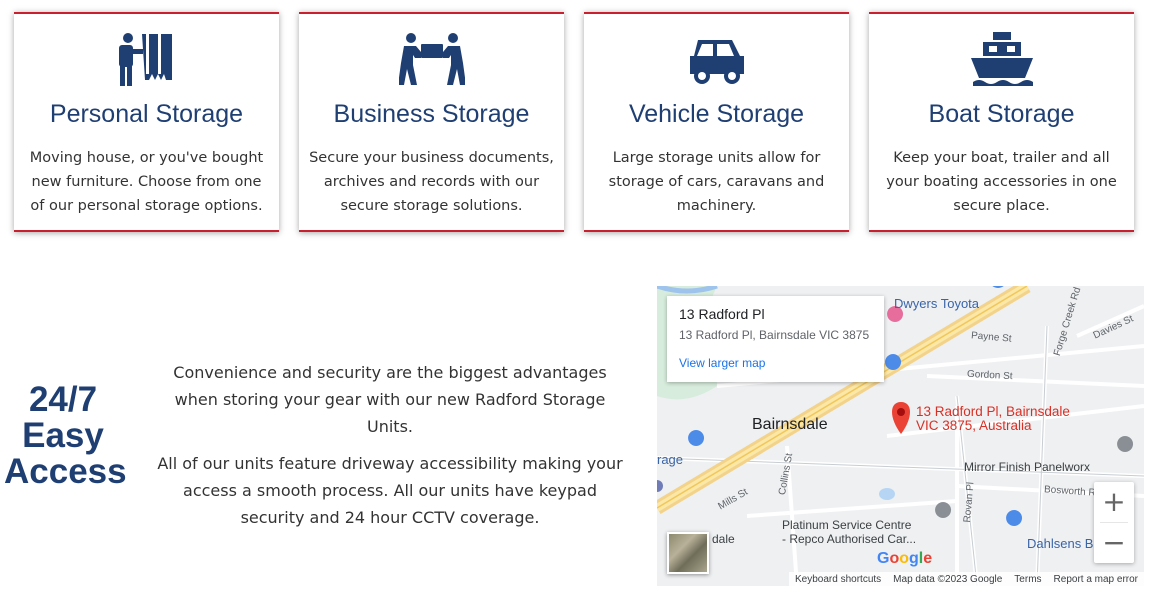  Describe the element at coordinates (723, 539) in the screenshot. I see `map-label-dale: dale` at that location.